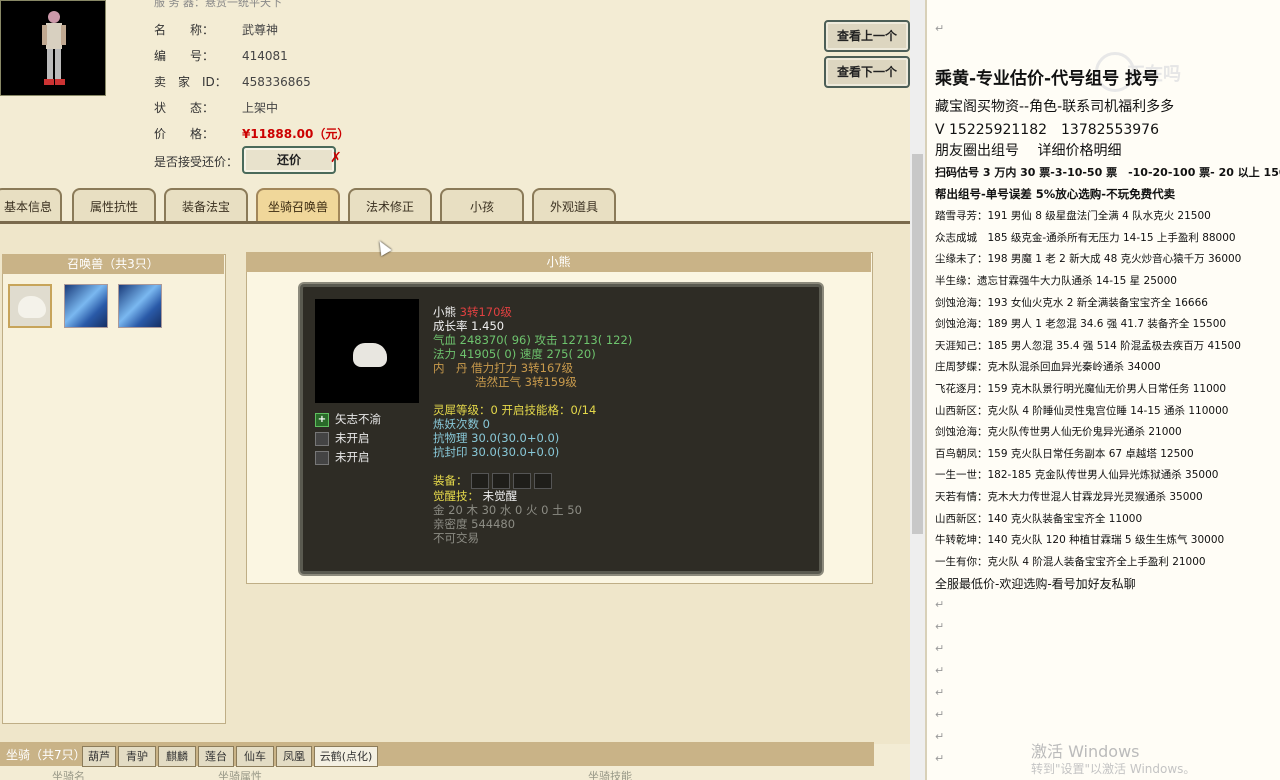 This screenshot has height=780, width=1280. I want to click on no-offer-icon: ✗, so click(336, 158).